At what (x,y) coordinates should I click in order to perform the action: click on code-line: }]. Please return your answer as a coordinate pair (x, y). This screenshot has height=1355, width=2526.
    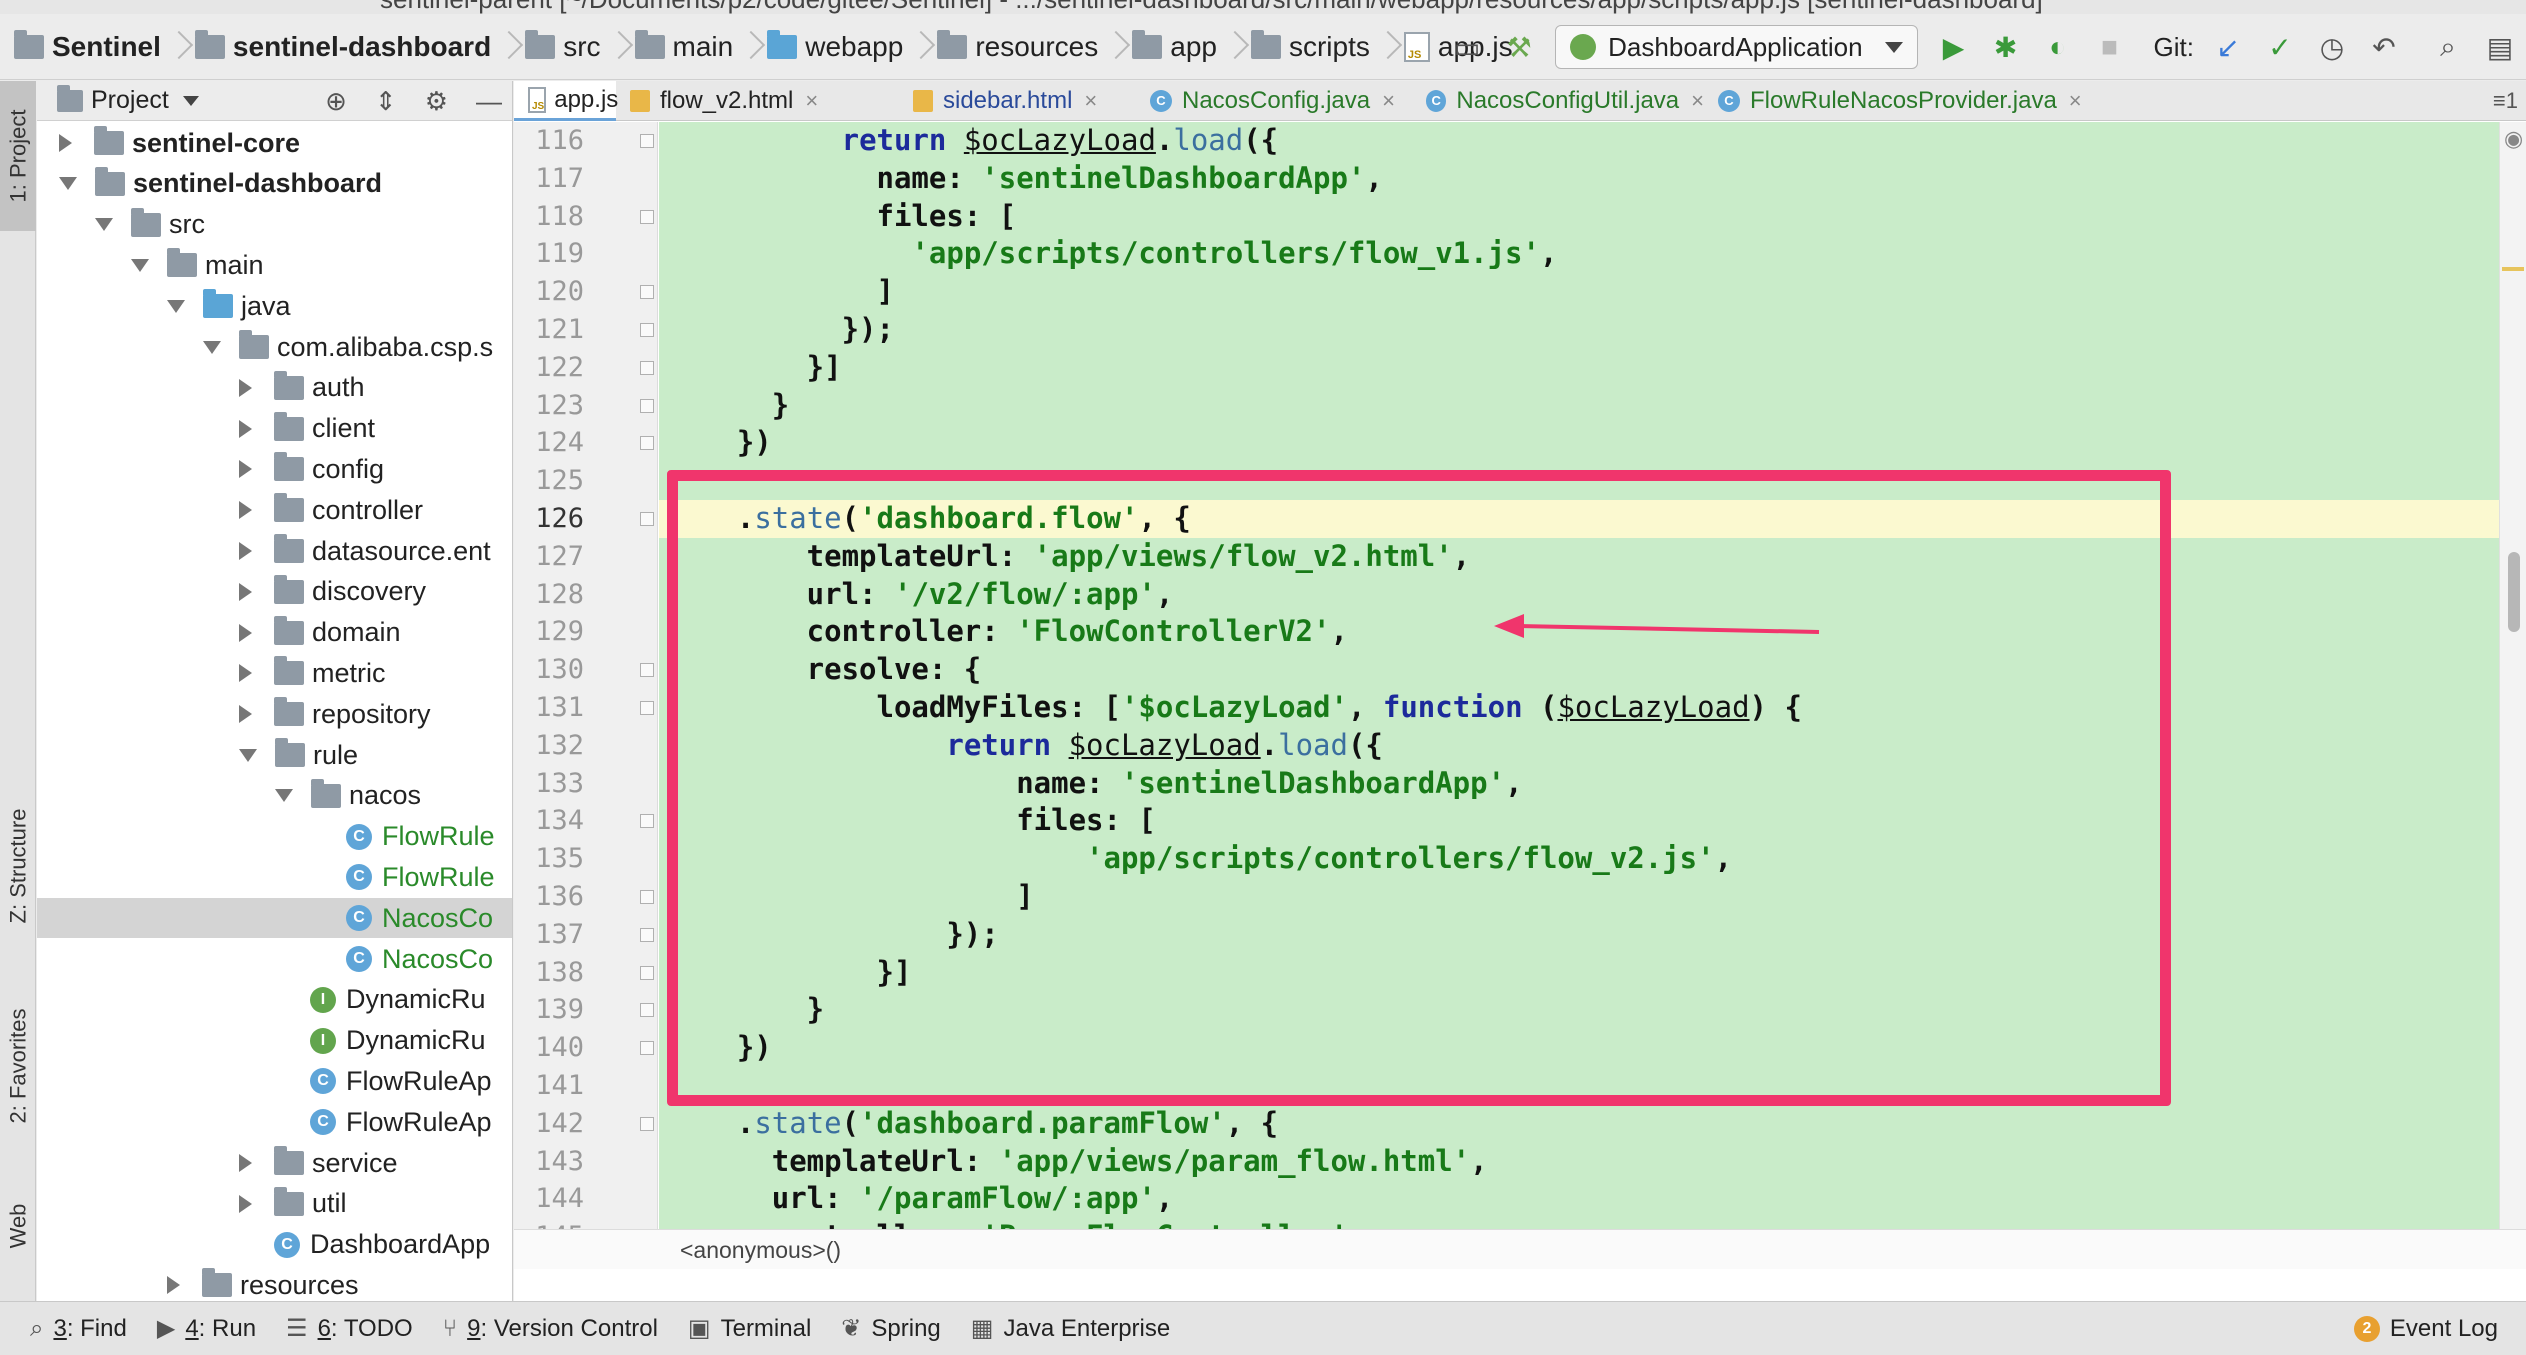
    Looking at the image, I should click on (1579, 973).